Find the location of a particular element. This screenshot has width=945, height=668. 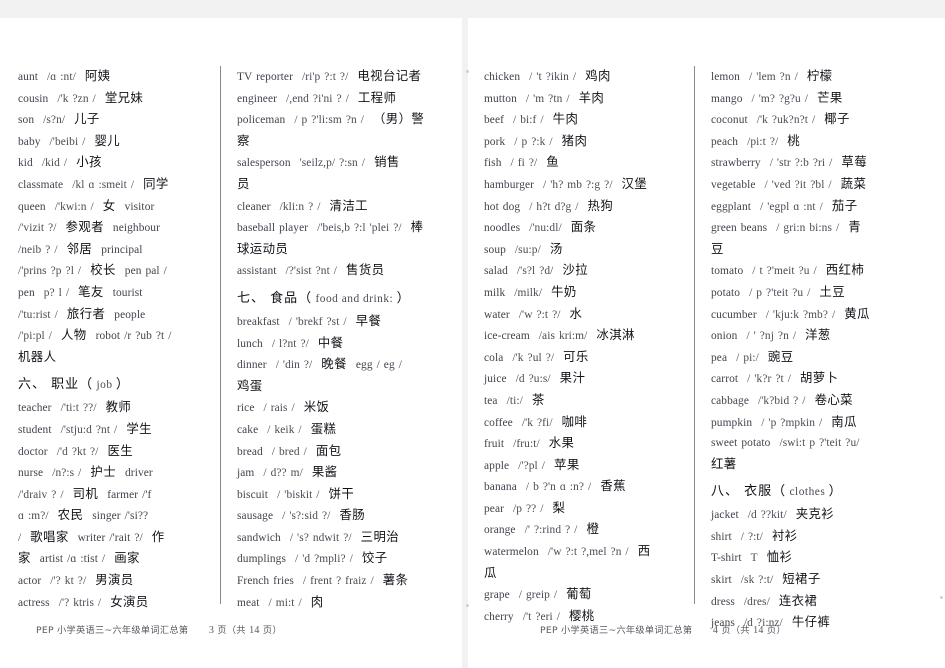

vocabulary-entry: pear/p ?? / 梨 is located at coordinates (587, 509).